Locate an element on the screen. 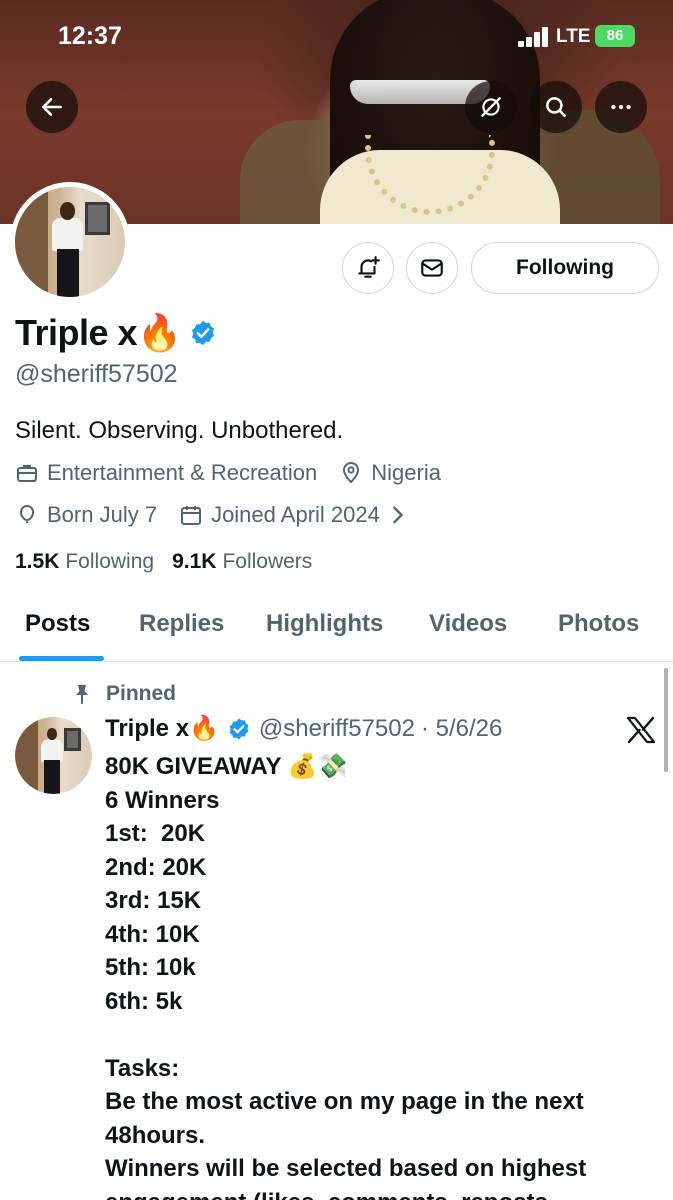 Image resolution: width=673 pixels, height=1200 pixels. battery-icon: 86 is located at coordinates (615, 36).